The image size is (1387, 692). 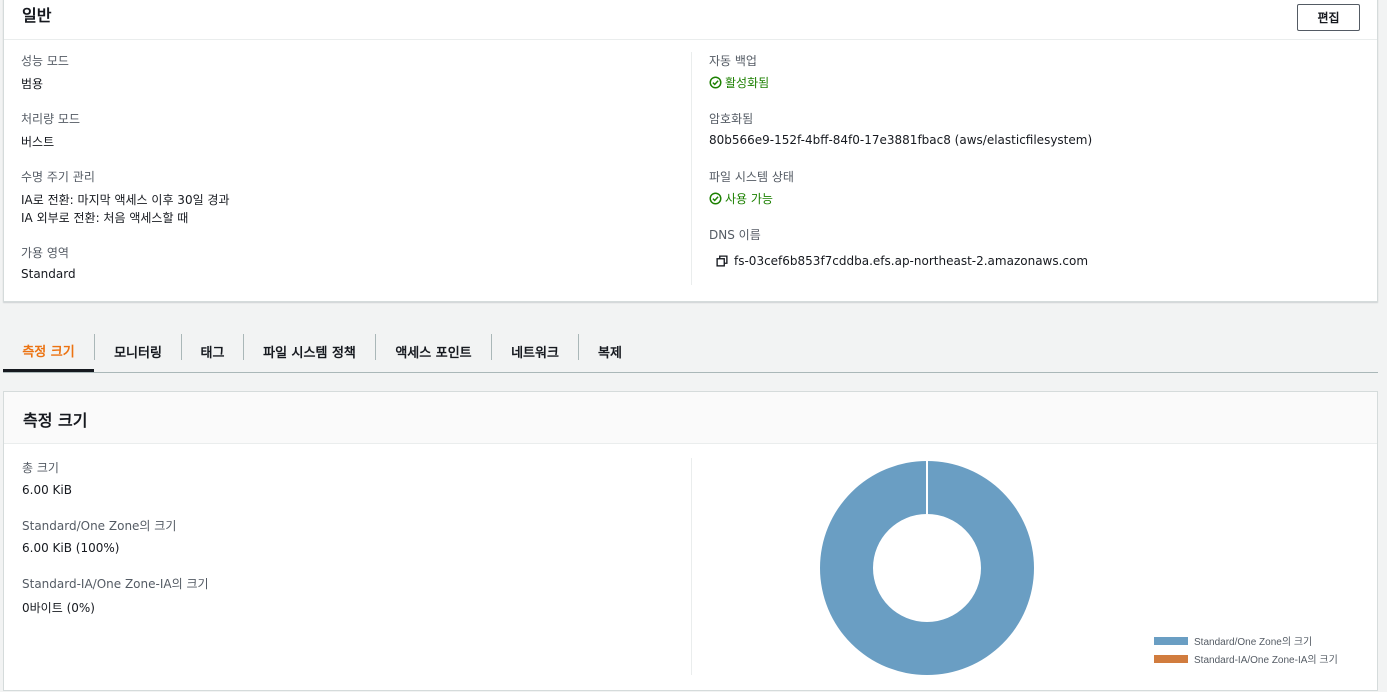 What do you see at coordinates (99, 526) in the screenshot?
I see `standard-size-label: Standard/One Zone의 크기` at bounding box center [99, 526].